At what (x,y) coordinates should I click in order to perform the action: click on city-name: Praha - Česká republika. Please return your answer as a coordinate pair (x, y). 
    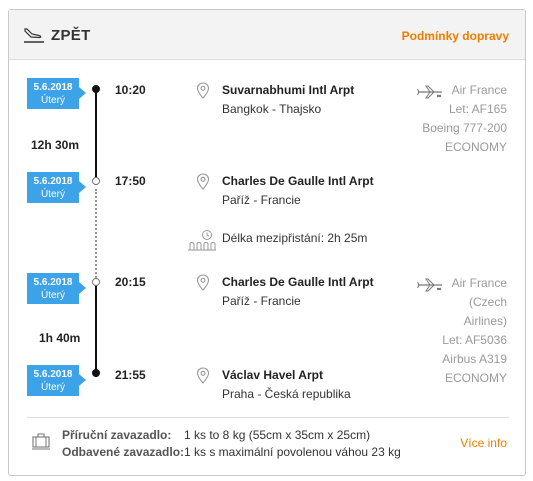
    Looking at the image, I should click on (286, 394).